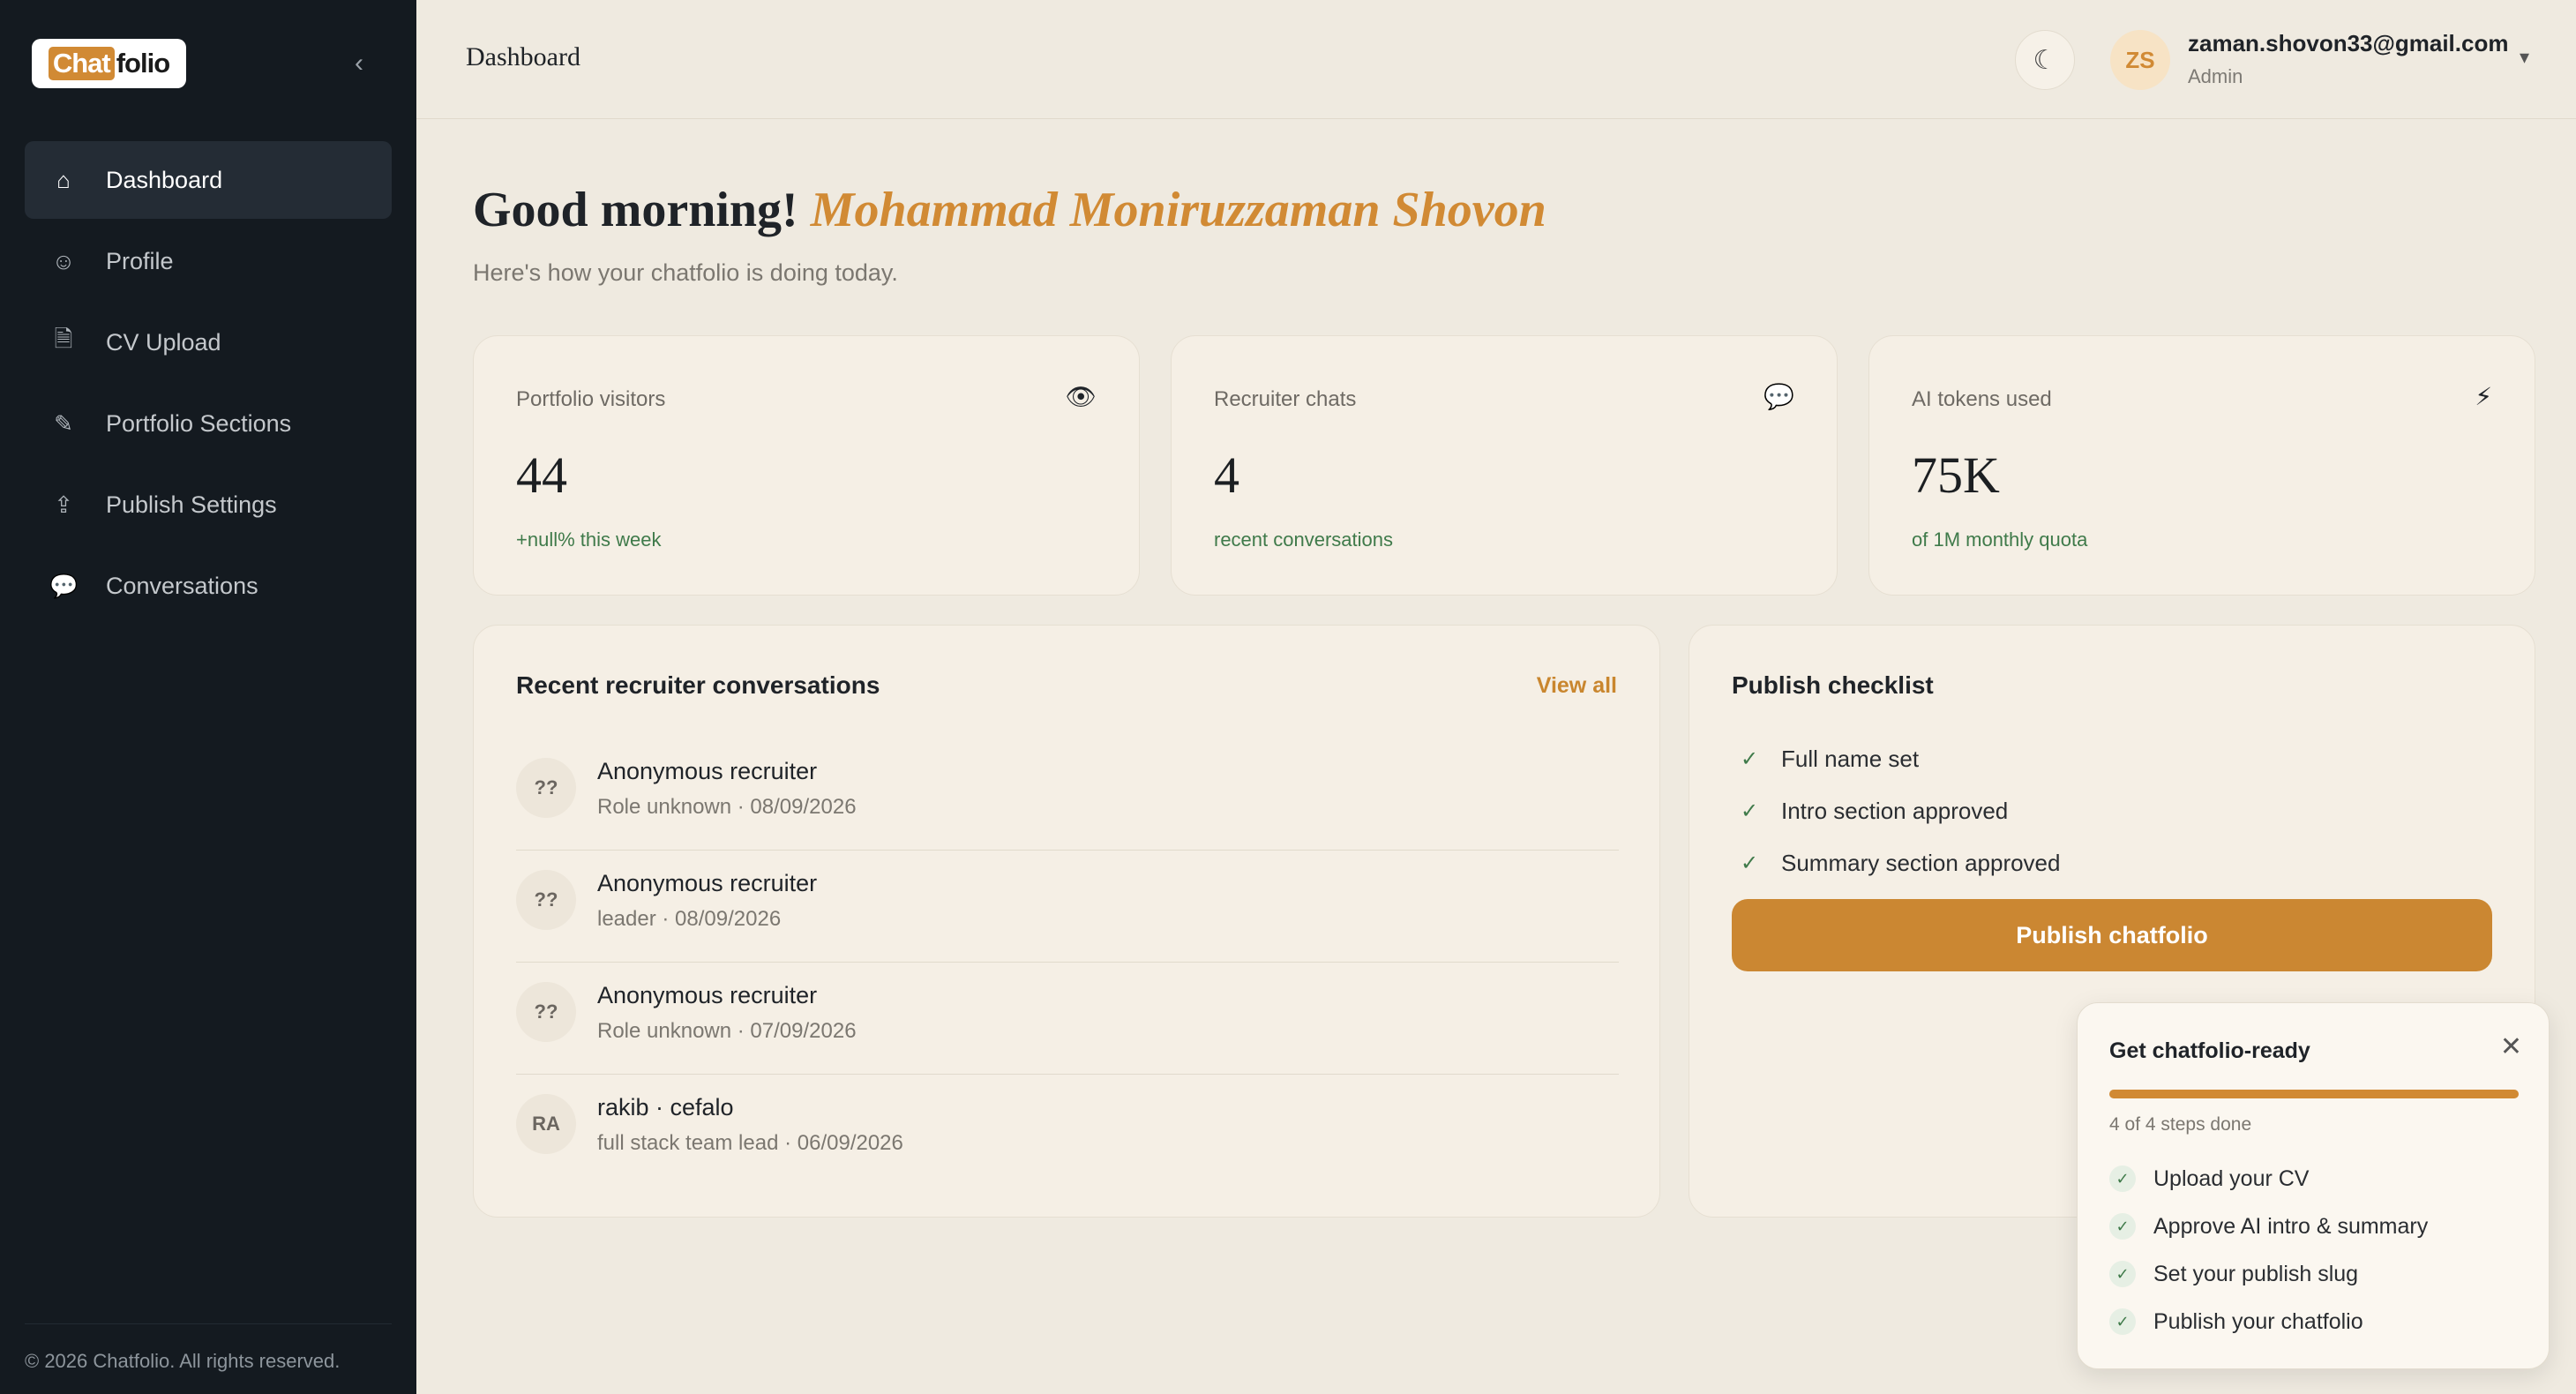 This screenshot has height=1394, width=2576. I want to click on sidebar-item-dashboard: ⌂ Dashboard, so click(209, 180).